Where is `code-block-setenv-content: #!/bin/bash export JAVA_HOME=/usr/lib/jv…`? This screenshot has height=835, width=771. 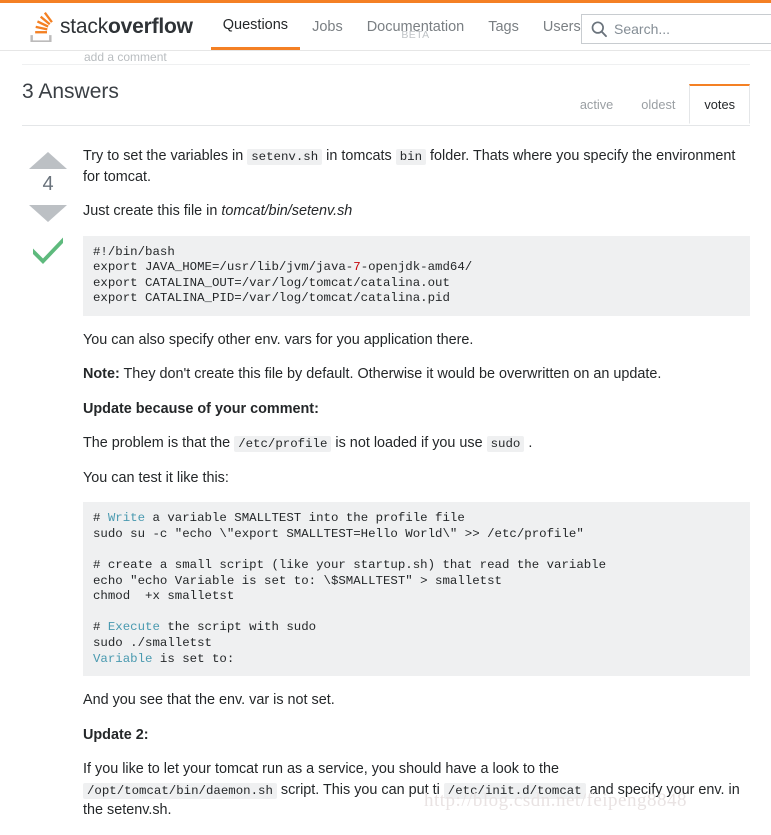
code-block-setenv-content: #!/bin/bash export JAVA_HOME=/usr/lib/jv… is located at coordinates (283, 275).